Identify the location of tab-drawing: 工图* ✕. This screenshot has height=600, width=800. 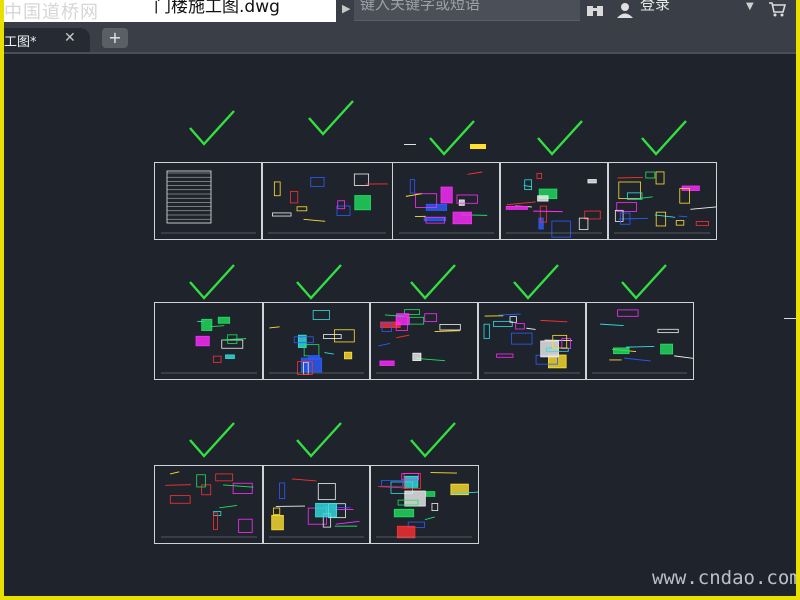
(47, 40).